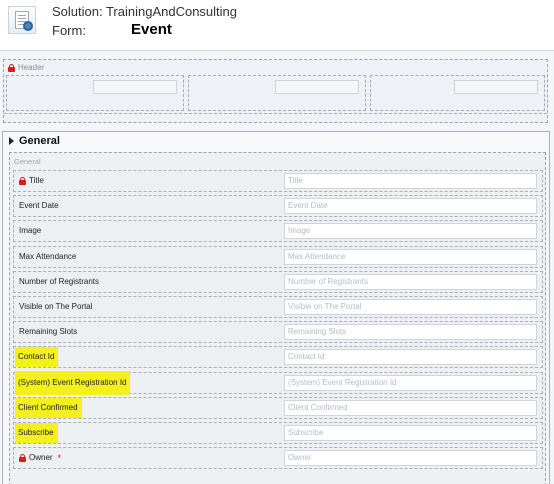  I want to click on field-input: Number of Registrants, so click(410, 281).